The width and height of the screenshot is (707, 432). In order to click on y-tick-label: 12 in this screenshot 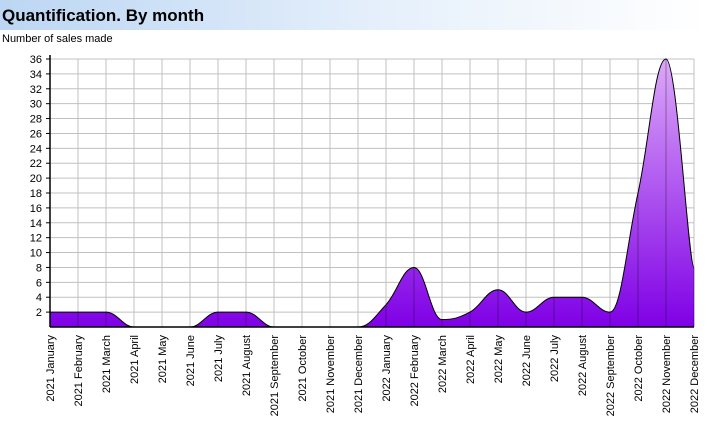, I will do `click(36, 239)`.